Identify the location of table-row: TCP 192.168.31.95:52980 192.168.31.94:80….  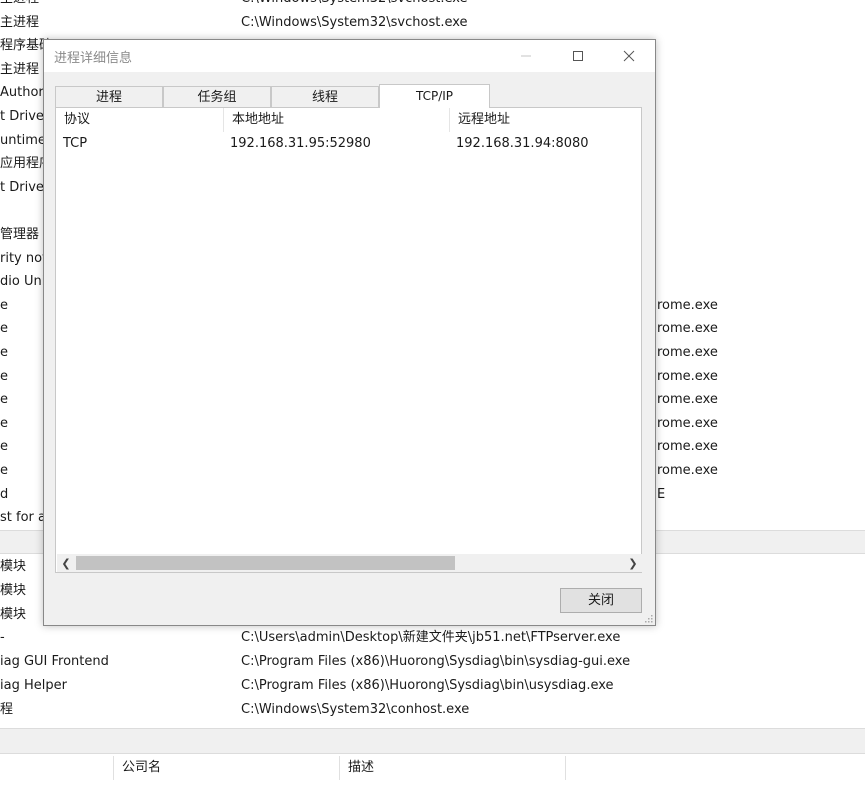
(348, 144).